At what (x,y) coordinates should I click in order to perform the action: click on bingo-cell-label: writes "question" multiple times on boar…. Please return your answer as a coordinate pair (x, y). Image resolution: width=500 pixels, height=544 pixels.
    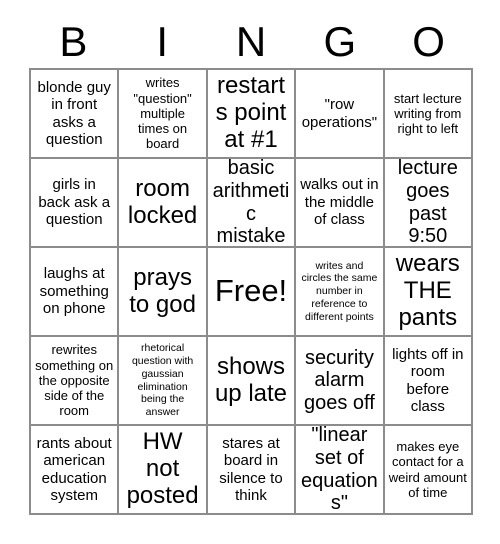
    Looking at the image, I should click on (162, 113).